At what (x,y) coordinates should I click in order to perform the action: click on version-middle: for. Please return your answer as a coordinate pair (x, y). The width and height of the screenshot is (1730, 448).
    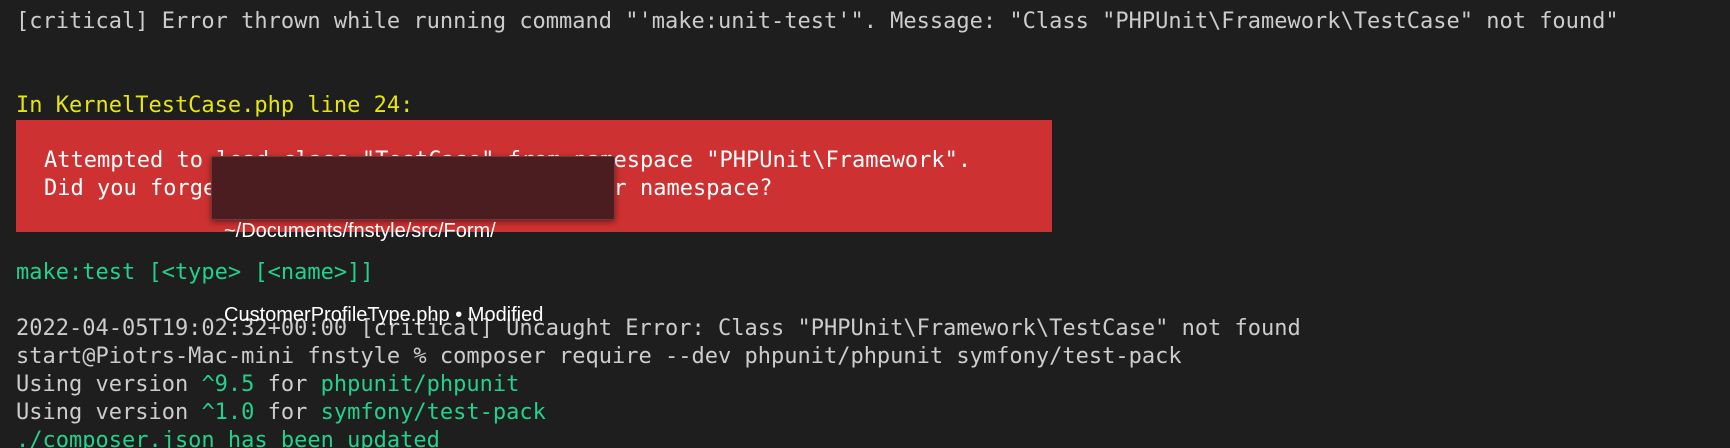
    Looking at the image, I should click on (287, 412).